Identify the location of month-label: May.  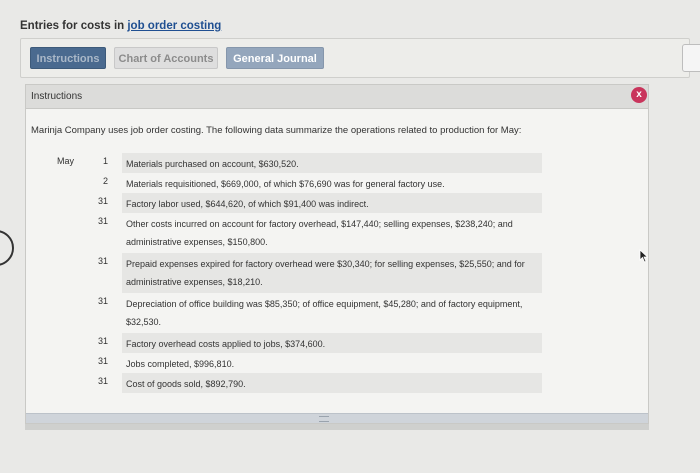
(66, 161).